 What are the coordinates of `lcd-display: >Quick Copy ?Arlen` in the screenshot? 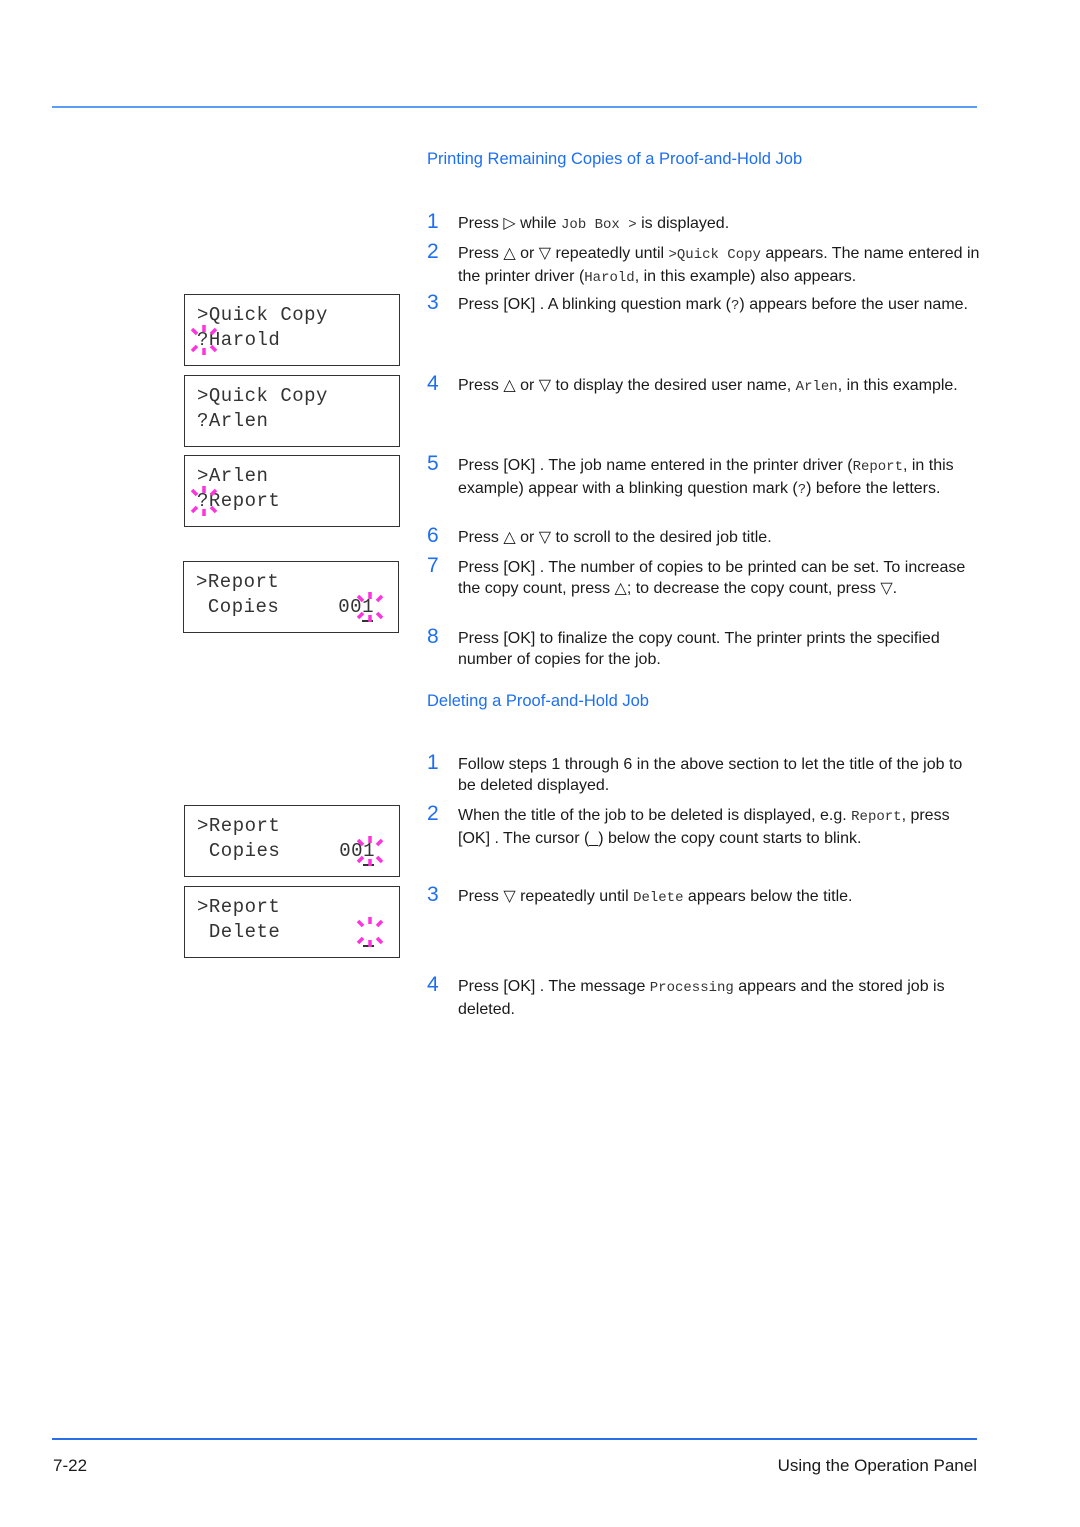 It's located at (292, 411).